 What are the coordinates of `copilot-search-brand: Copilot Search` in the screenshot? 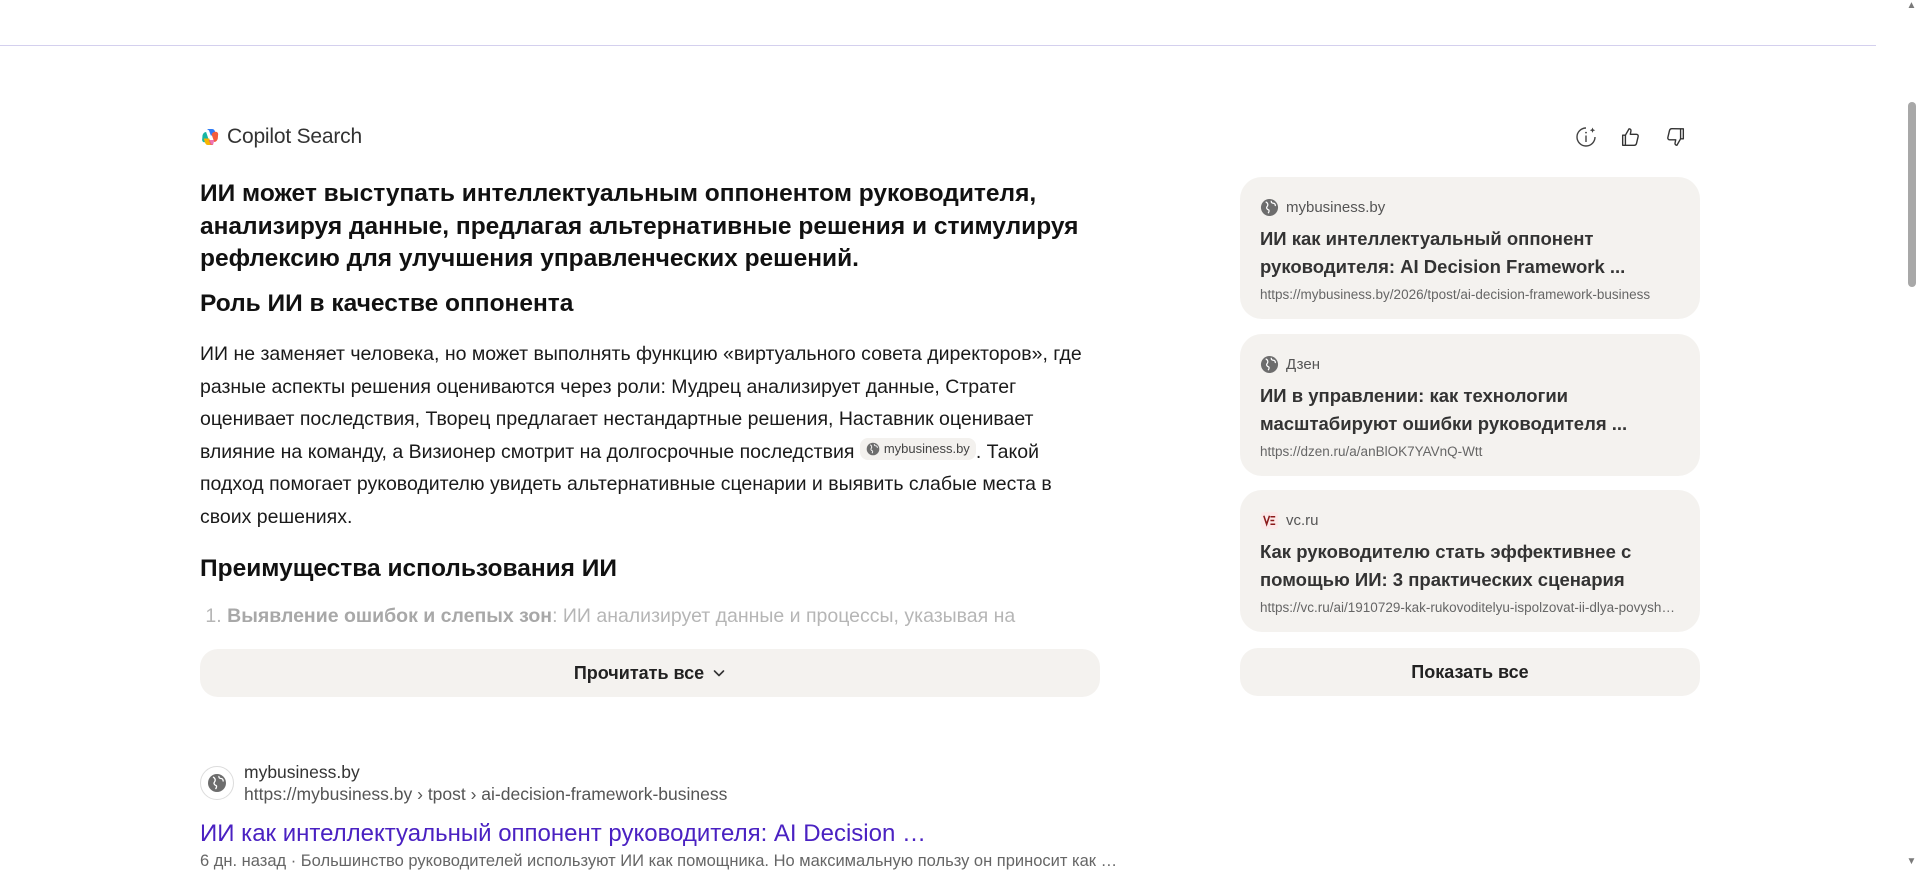 It's located at (281, 137).